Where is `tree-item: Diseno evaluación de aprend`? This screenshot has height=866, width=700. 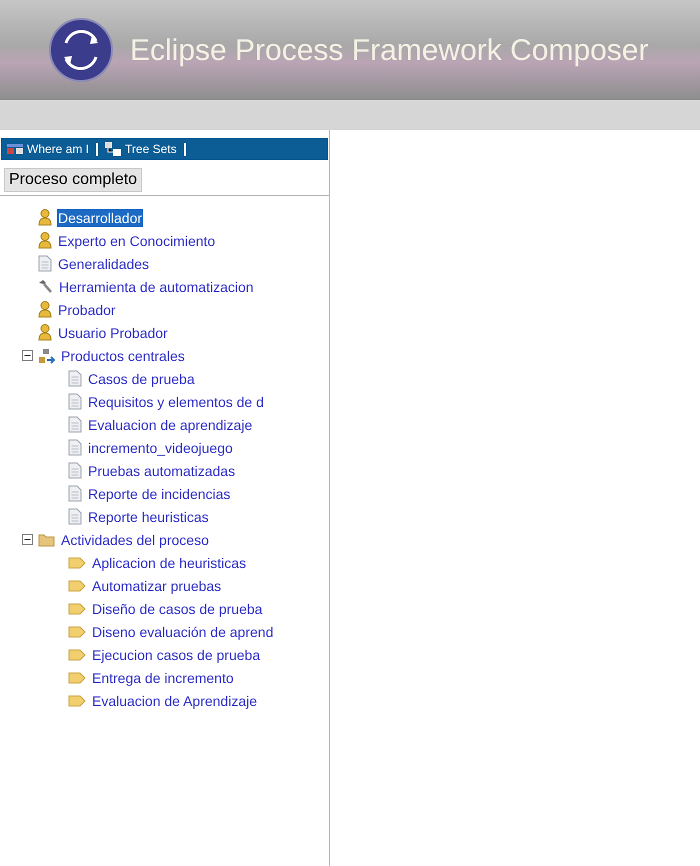
tree-item: Diseno evaluación de aprend is located at coordinates (182, 631).